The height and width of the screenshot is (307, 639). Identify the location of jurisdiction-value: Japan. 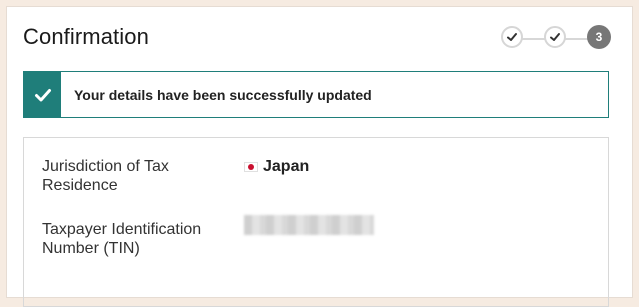
(276, 167).